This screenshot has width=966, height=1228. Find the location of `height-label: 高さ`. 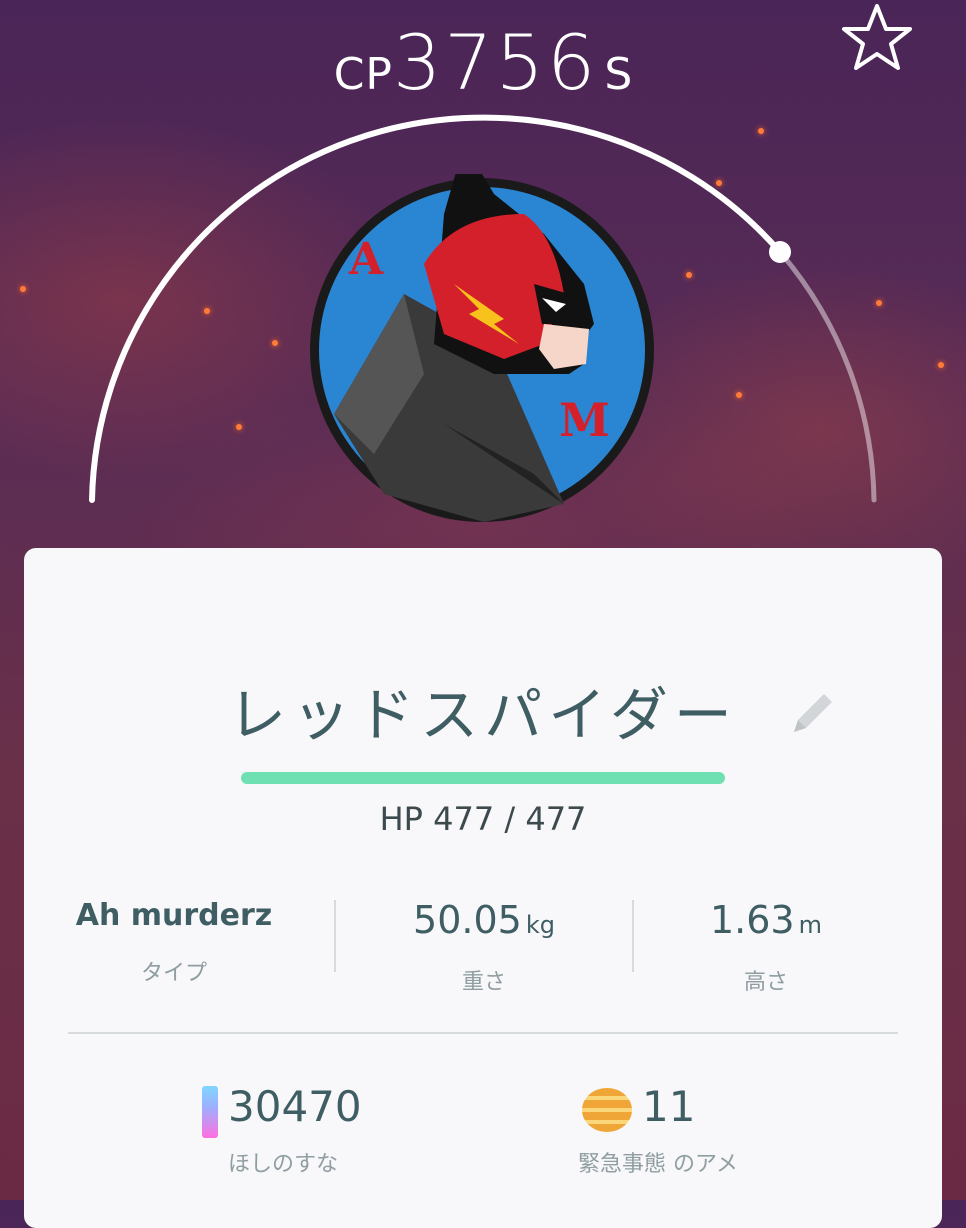

height-label: 高さ is located at coordinates (765, 982).